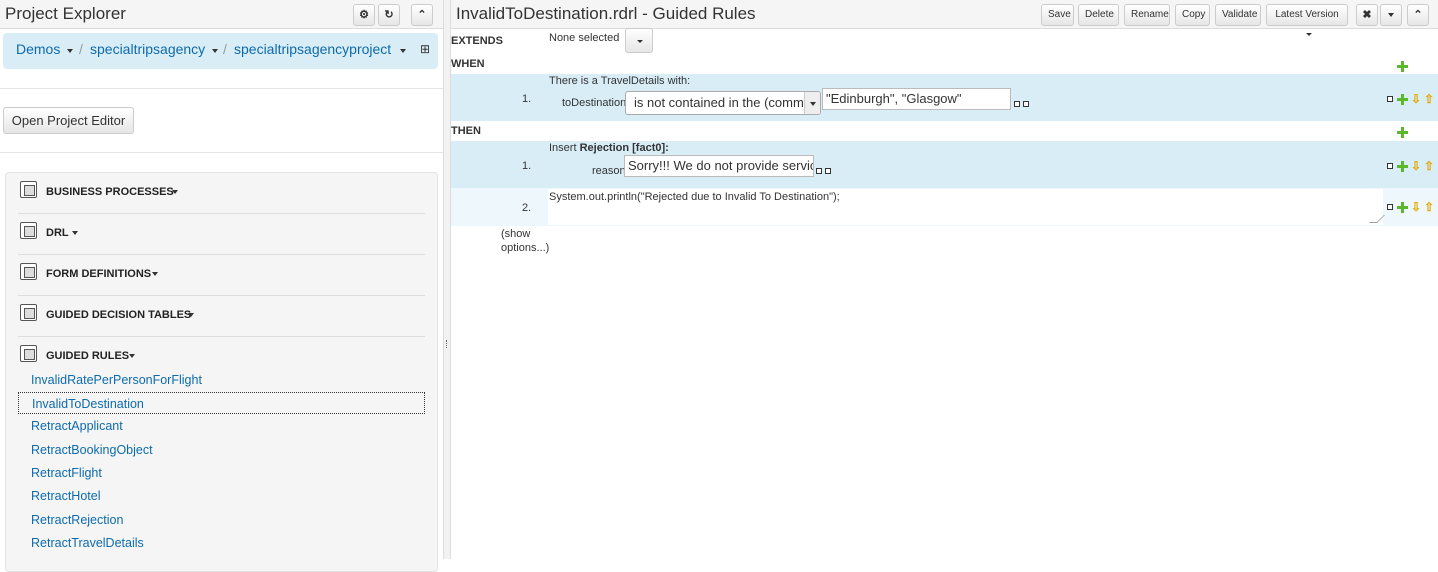 The height and width of the screenshot is (572, 1438). I want to click on close-icon: ✖, so click(1367, 15).